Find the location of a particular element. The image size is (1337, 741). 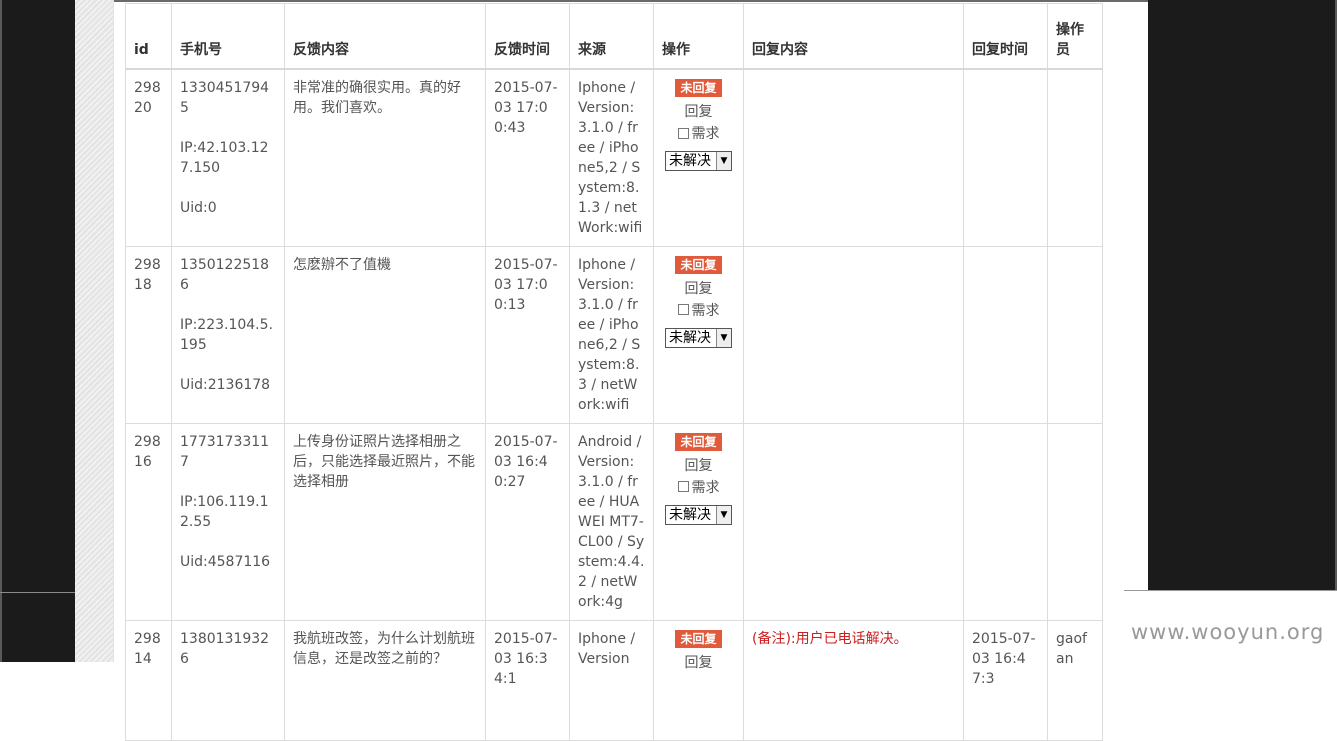

phone-number: 13304517945 is located at coordinates (225, 98).